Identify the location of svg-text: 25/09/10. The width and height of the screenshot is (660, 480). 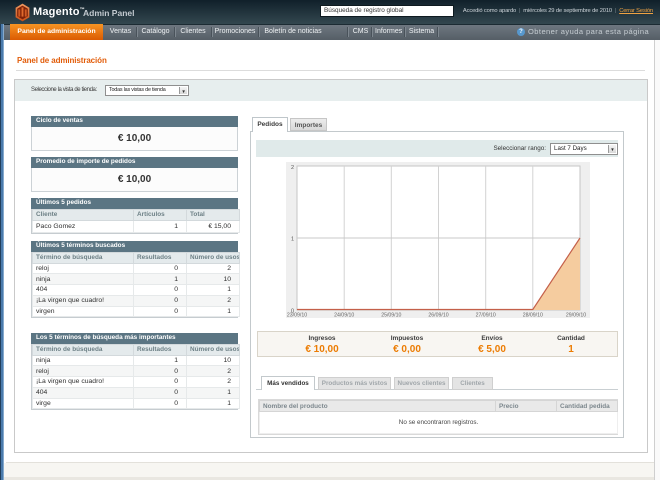
(391, 316).